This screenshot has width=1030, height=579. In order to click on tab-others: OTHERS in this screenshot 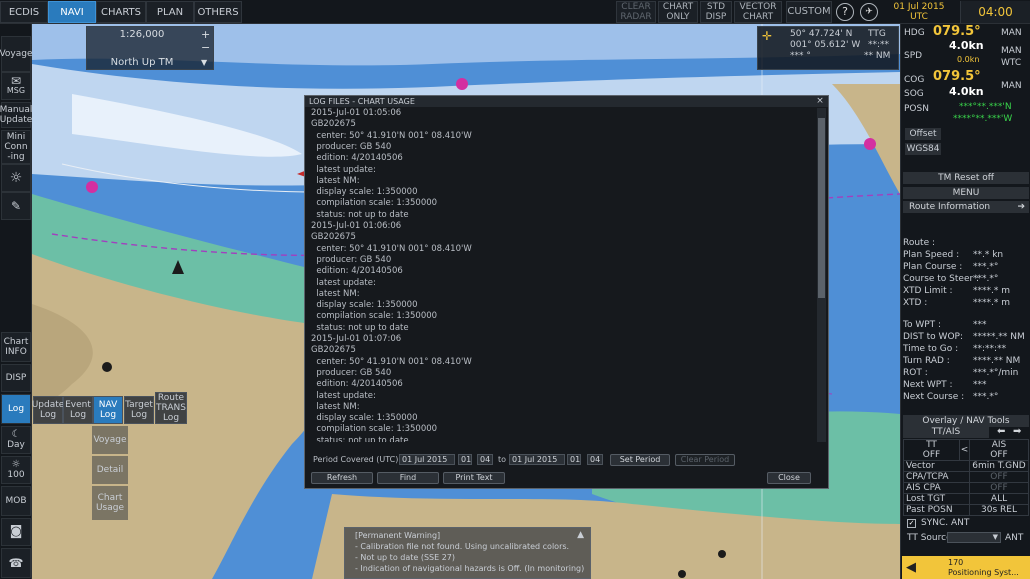, I will do `click(218, 12)`.